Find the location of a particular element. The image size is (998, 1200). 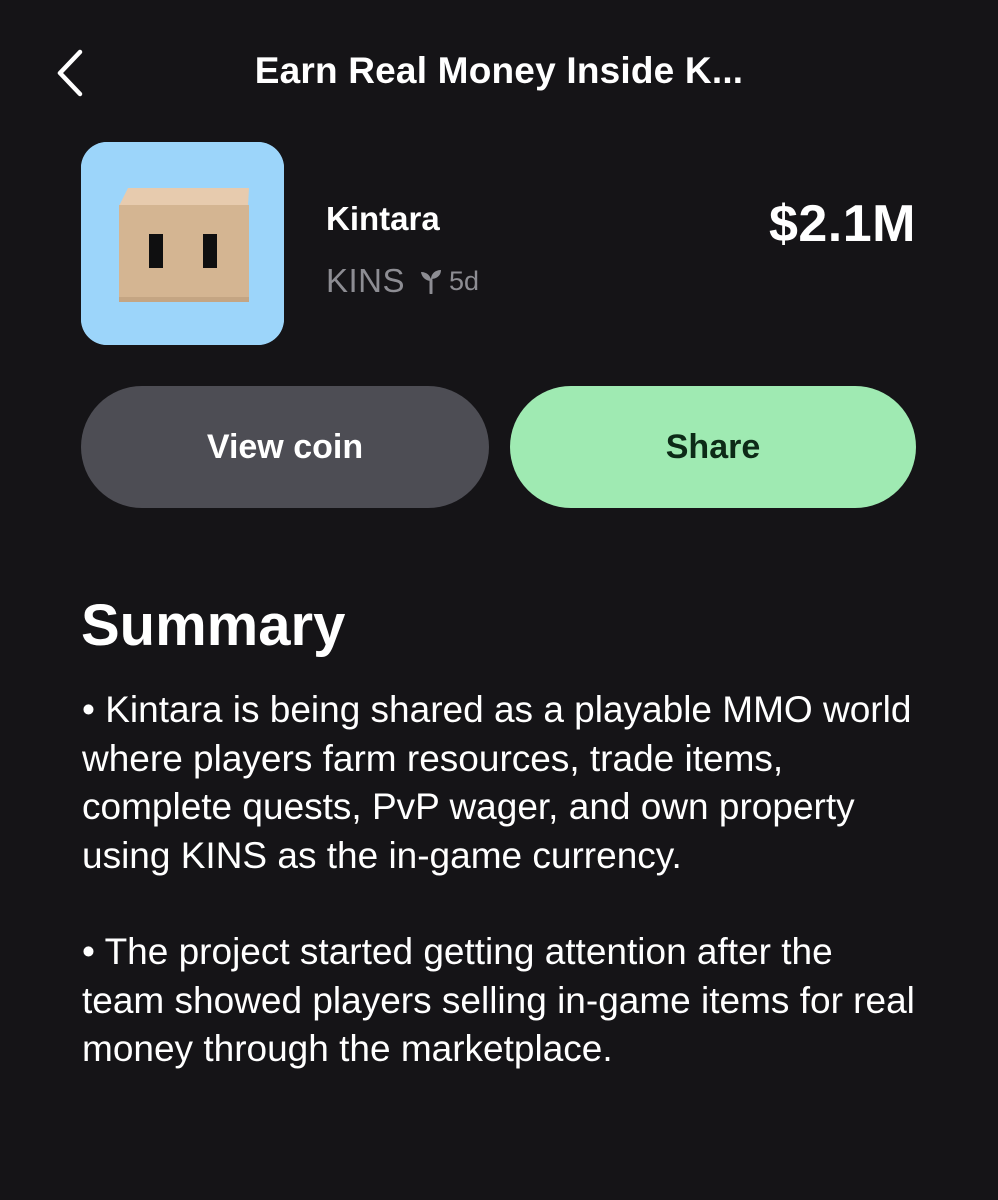

coin-header: Kintara KINS 5d $2.1M is located at coordinates (498, 244).